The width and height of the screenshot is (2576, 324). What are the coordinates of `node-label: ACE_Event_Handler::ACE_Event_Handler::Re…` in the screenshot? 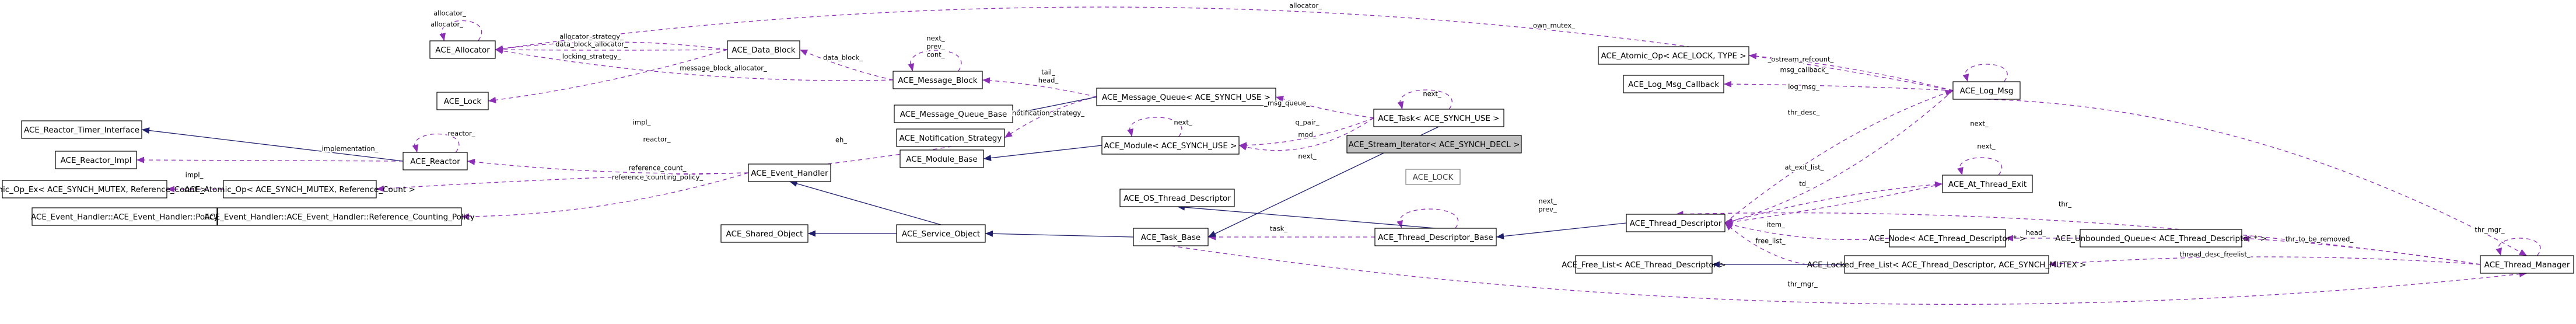 It's located at (339, 217).